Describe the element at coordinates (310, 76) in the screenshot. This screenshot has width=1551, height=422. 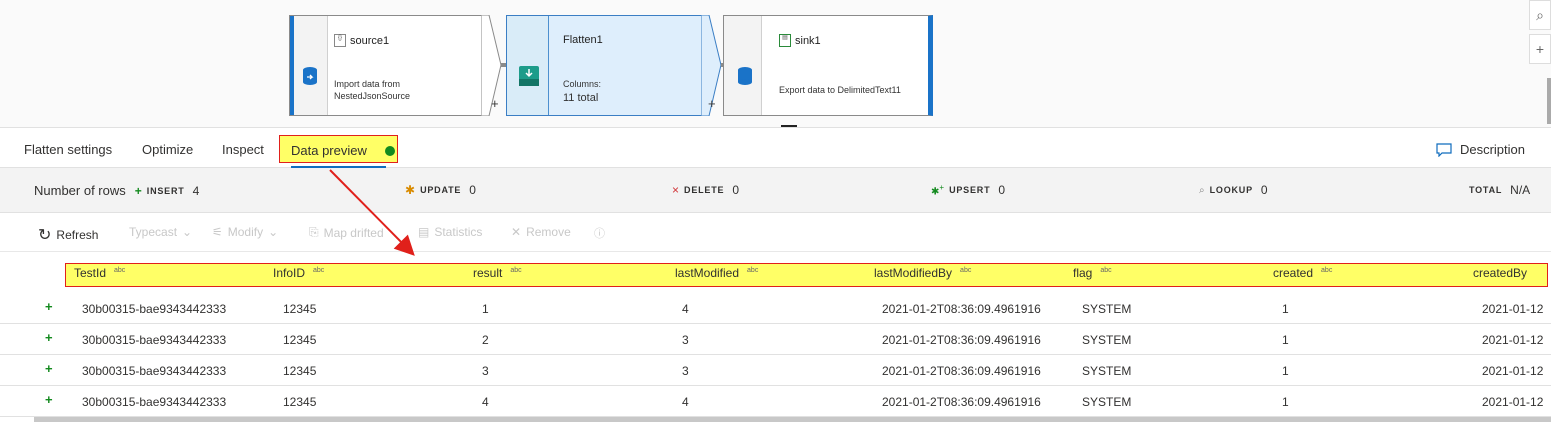
I see `source-database-icon` at that location.